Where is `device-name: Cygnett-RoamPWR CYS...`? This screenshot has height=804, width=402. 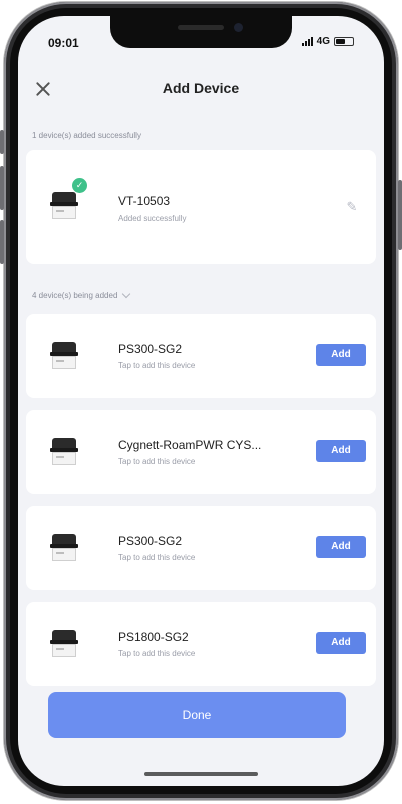
device-name: Cygnett-RoamPWR CYS... is located at coordinates (190, 445).